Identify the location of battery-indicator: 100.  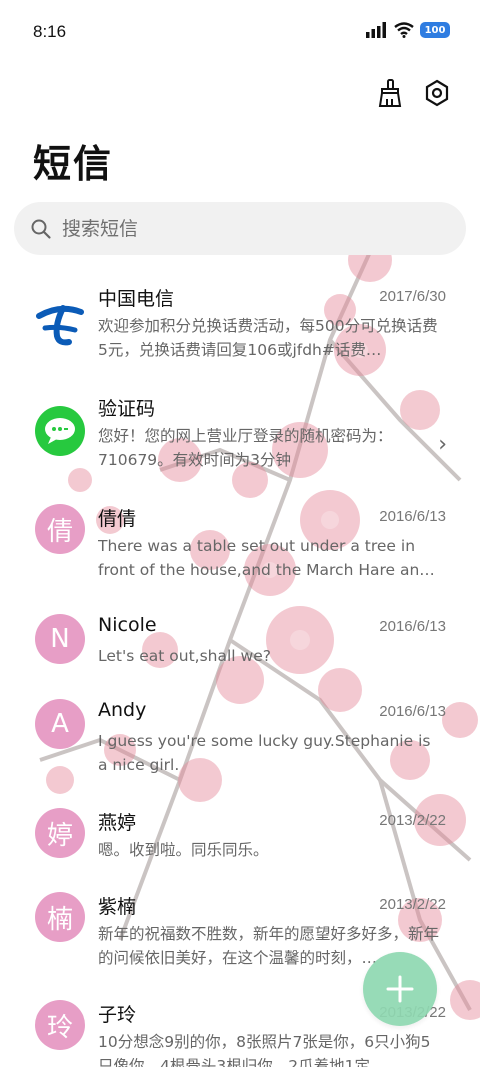
(435, 30).